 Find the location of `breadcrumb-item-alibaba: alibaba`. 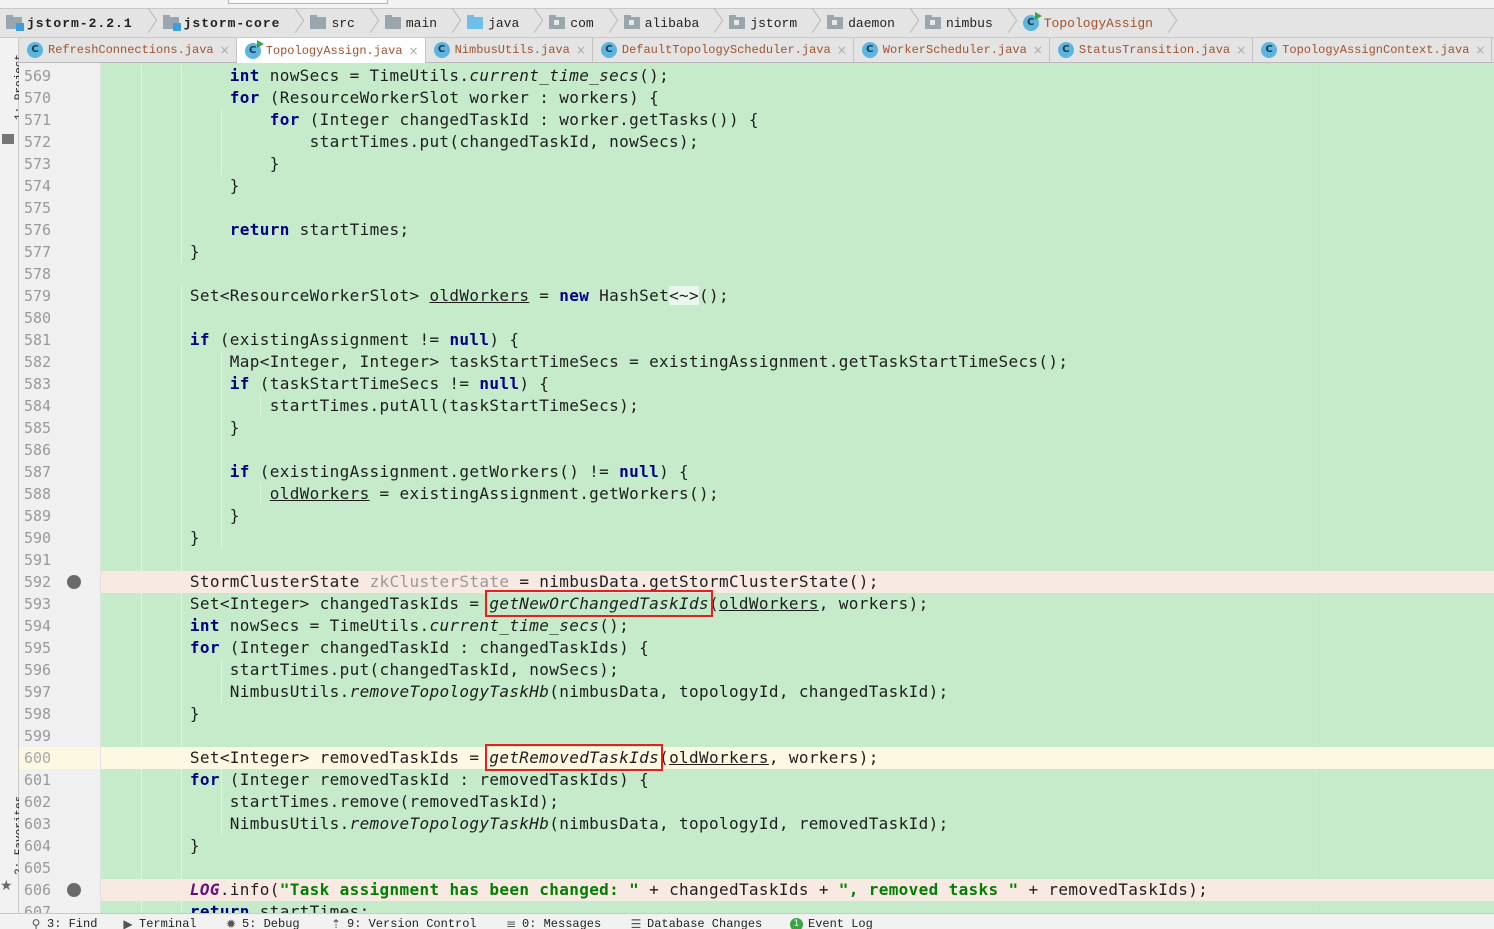

breadcrumb-item-alibaba: alibaba is located at coordinates (671, 23).